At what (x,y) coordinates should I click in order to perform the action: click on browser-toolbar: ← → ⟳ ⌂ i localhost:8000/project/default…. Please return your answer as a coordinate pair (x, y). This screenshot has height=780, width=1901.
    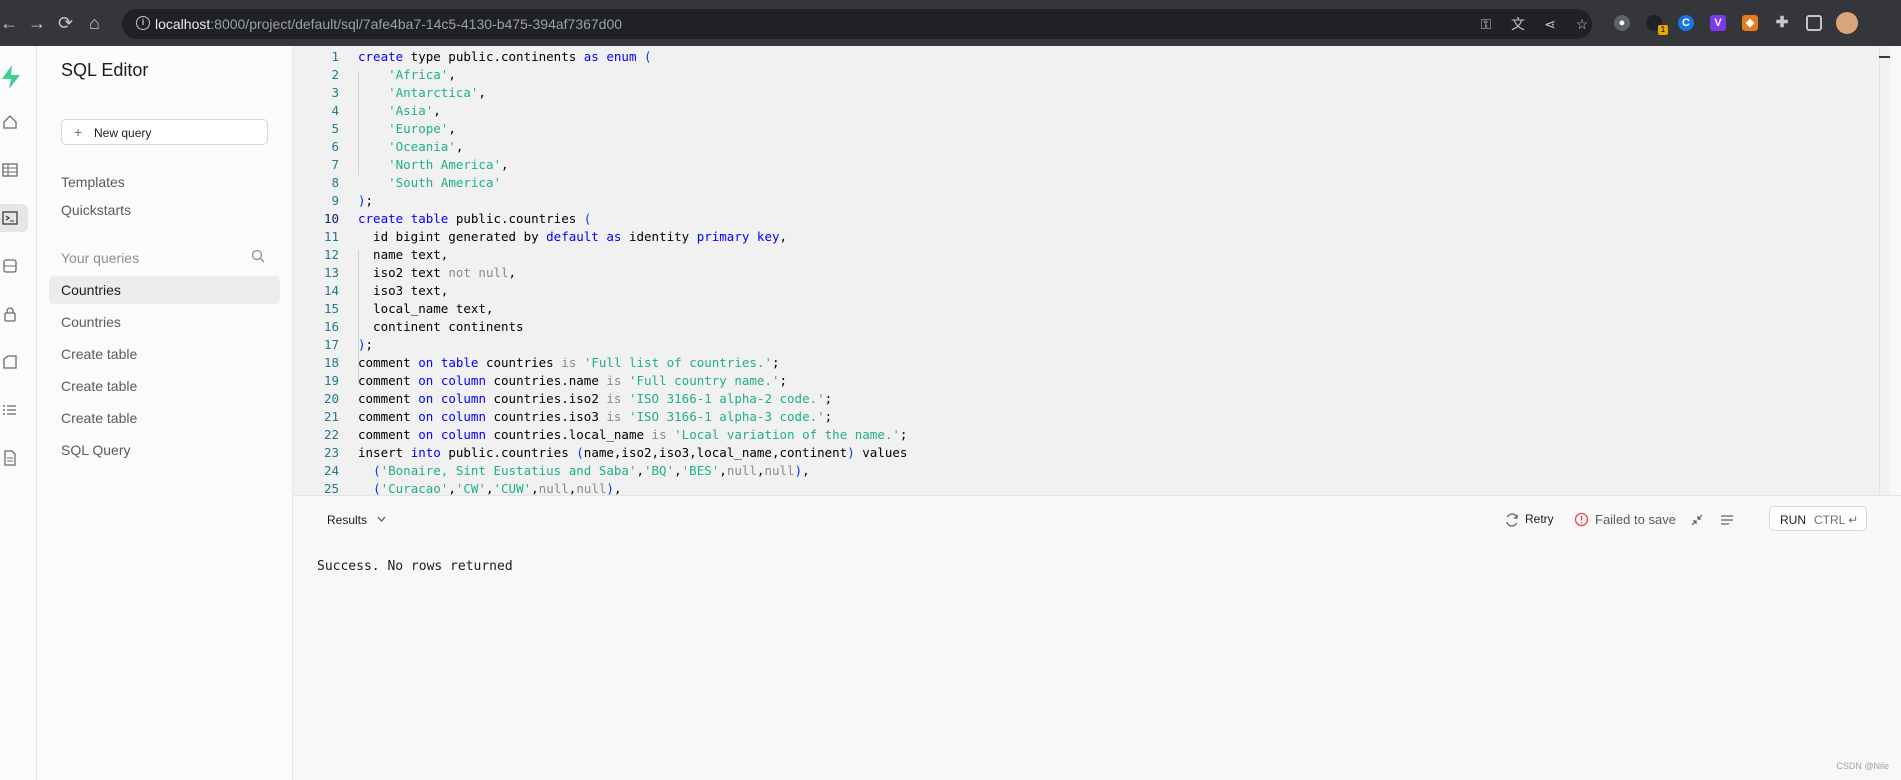
    Looking at the image, I should click on (950, 23).